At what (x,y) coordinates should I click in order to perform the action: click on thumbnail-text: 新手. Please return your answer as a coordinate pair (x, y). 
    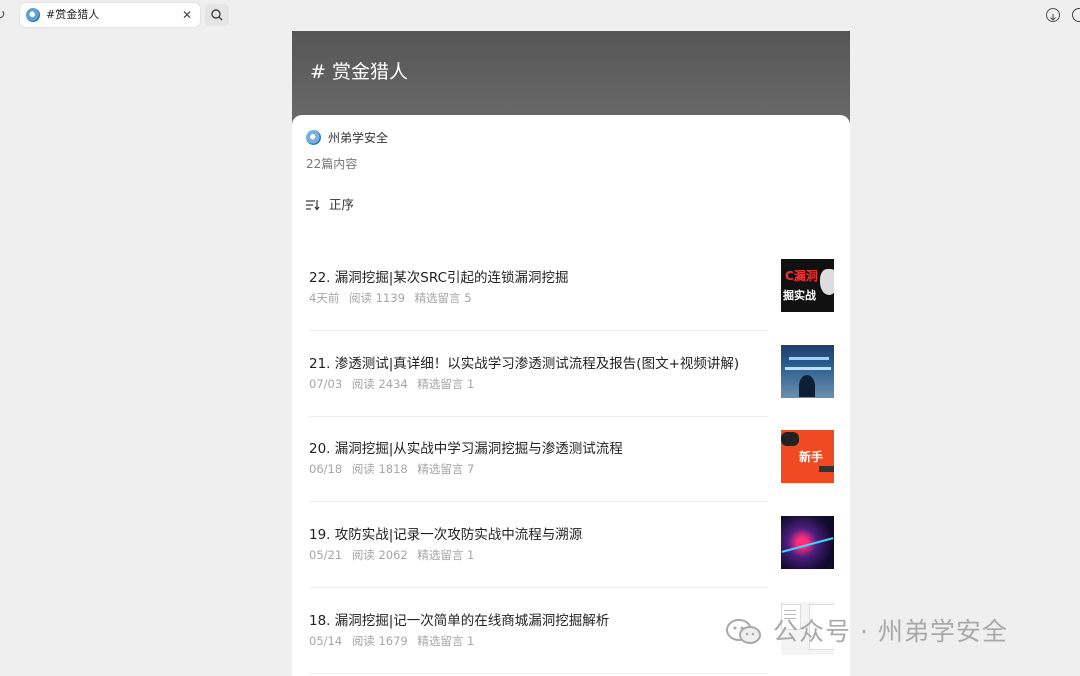
    Looking at the image, I should click on (811, 457).